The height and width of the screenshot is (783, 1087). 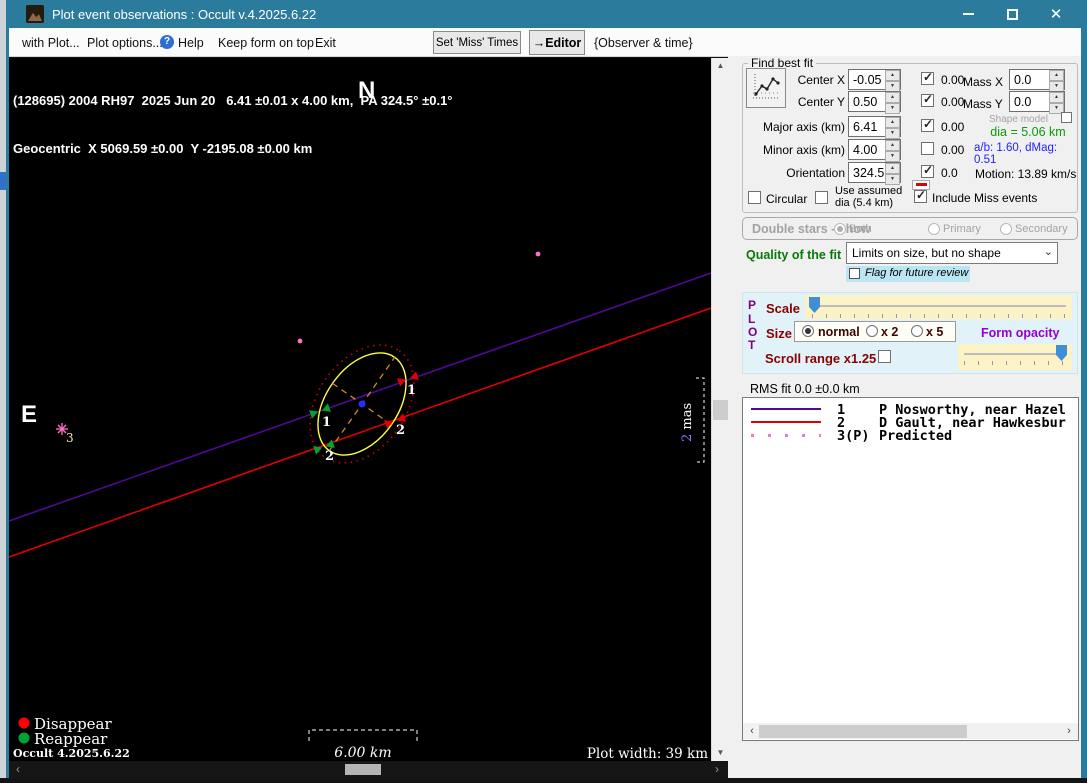 I want to click on mass-y-label: Mass Y, so click(x=983, y=104).